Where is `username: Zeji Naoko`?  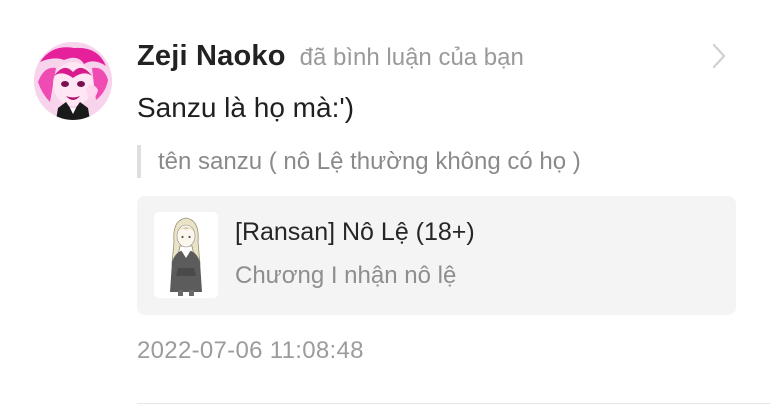
username: Zeji Naoko is located at coordinates (211, 56).